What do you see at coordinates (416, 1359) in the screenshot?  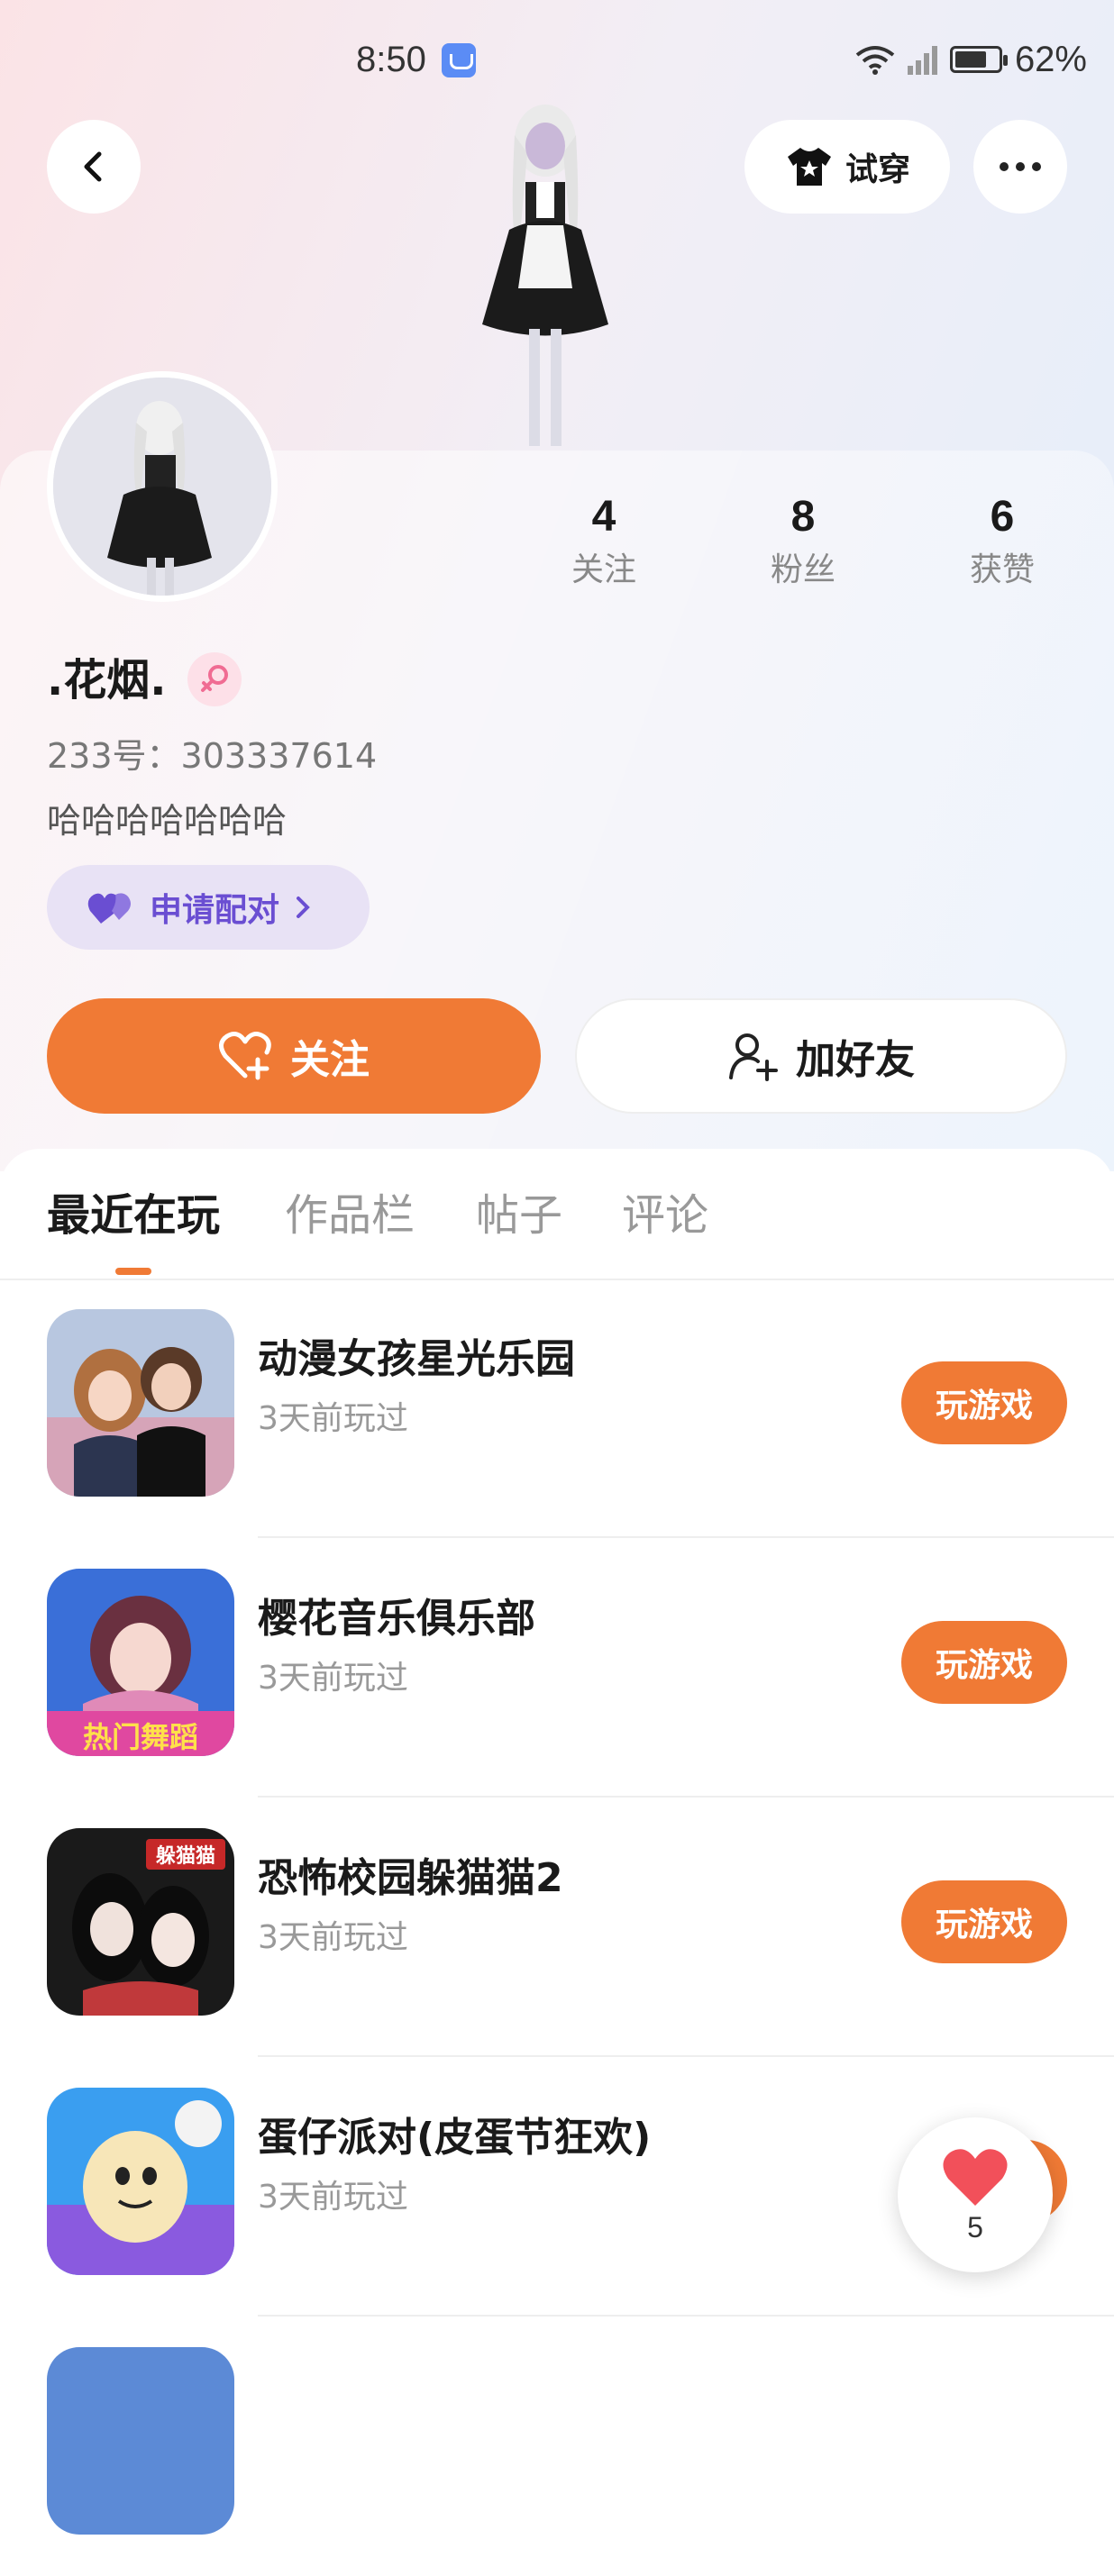 I see `game-title: 动漫女孩星光乐园` at bounding box center [416, 1359].